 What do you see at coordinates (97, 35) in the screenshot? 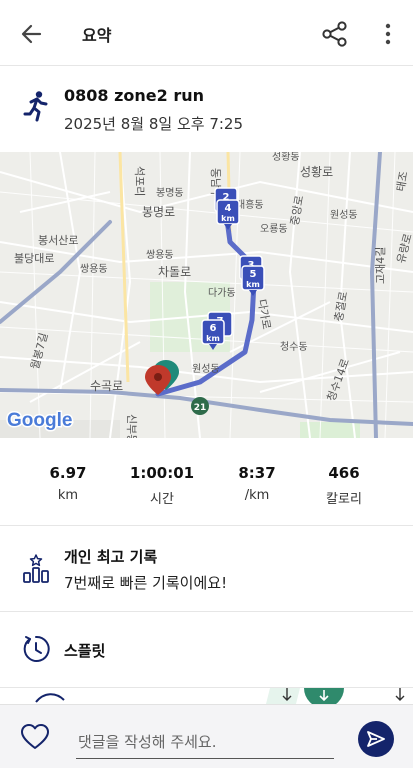
I see `page-title: 요약` at bounding box center [97, 35].